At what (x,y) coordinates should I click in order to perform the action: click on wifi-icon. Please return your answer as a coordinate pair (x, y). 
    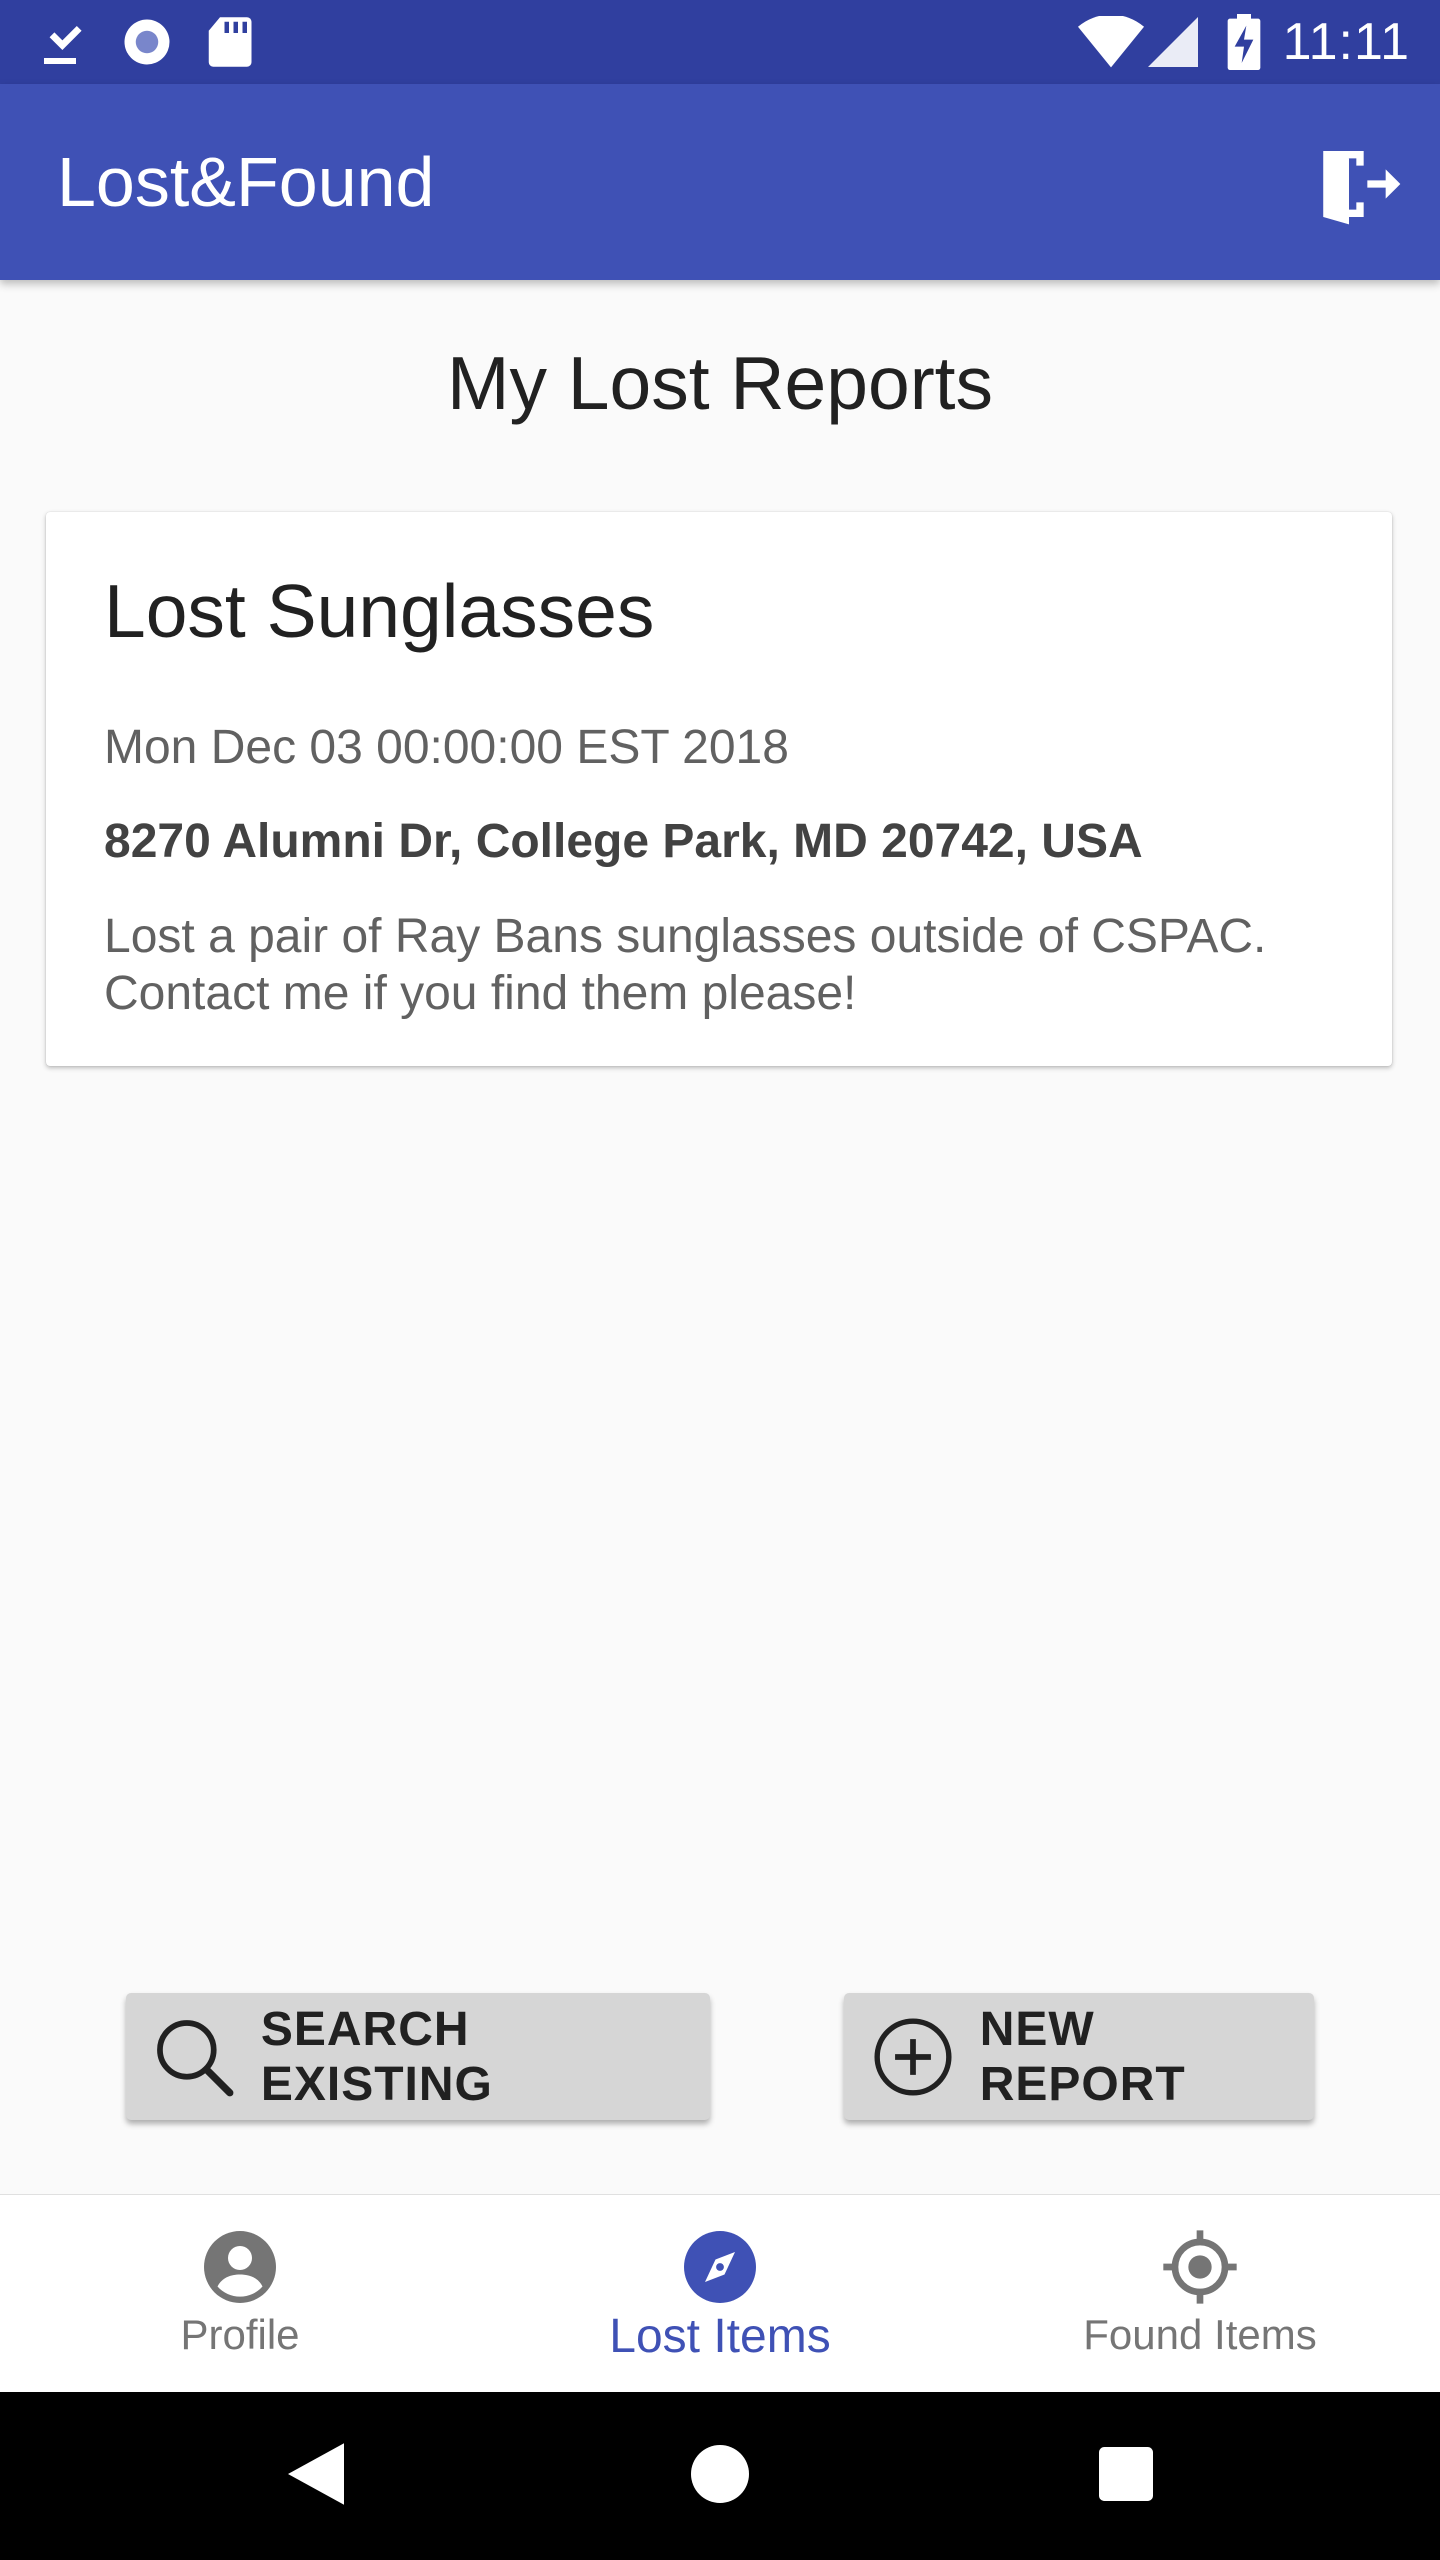
    Looking at the image, I should click on (1111, 42).